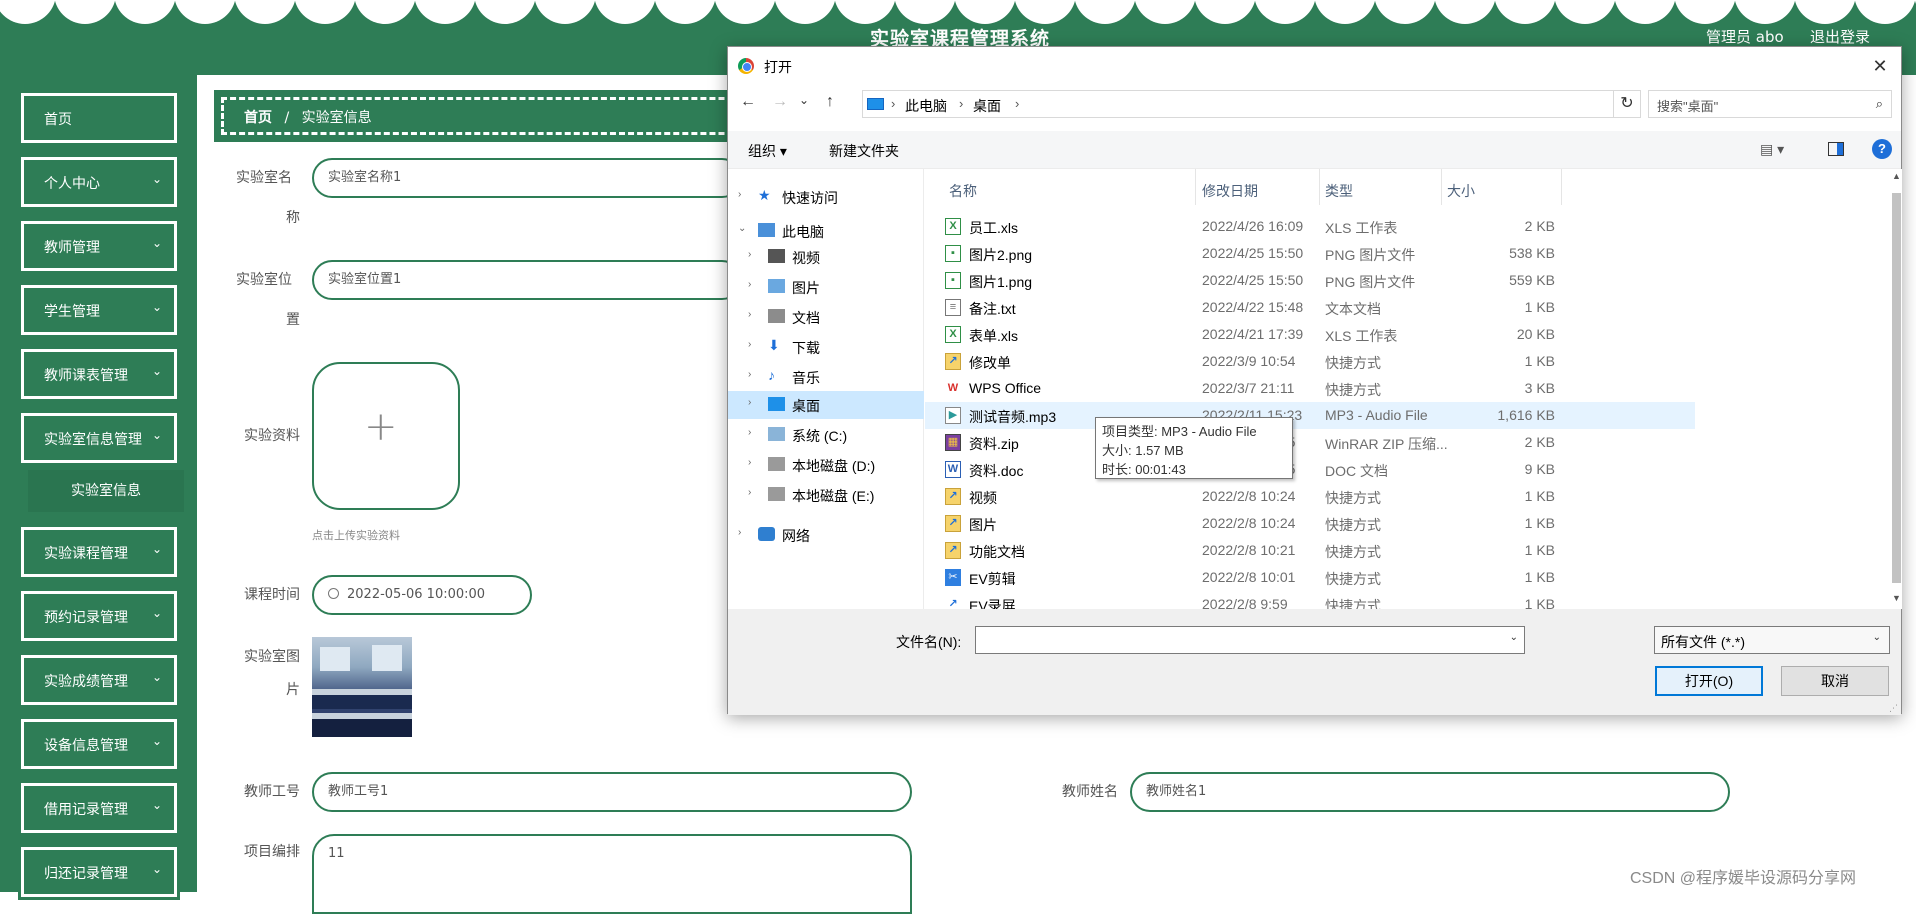  I want to click on sidebar-item: 教师课表管理 ⌄, so click(99, 374).